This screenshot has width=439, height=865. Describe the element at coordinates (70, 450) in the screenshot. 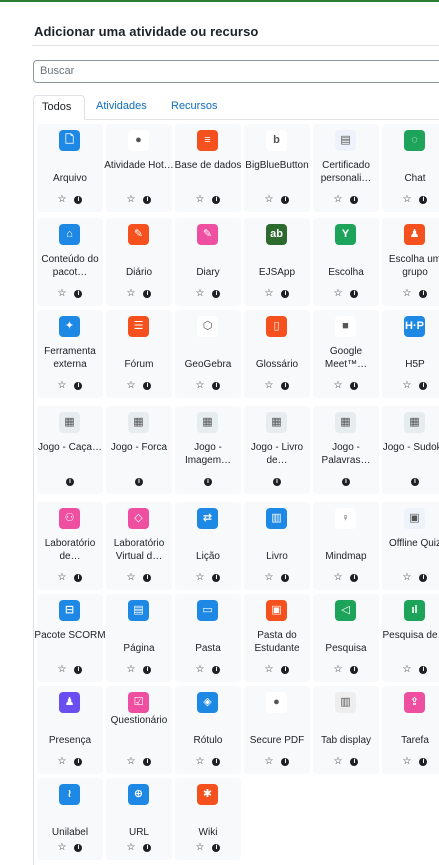

I see `activity-tile: ▦ Jogo - Caça… i` at that location.